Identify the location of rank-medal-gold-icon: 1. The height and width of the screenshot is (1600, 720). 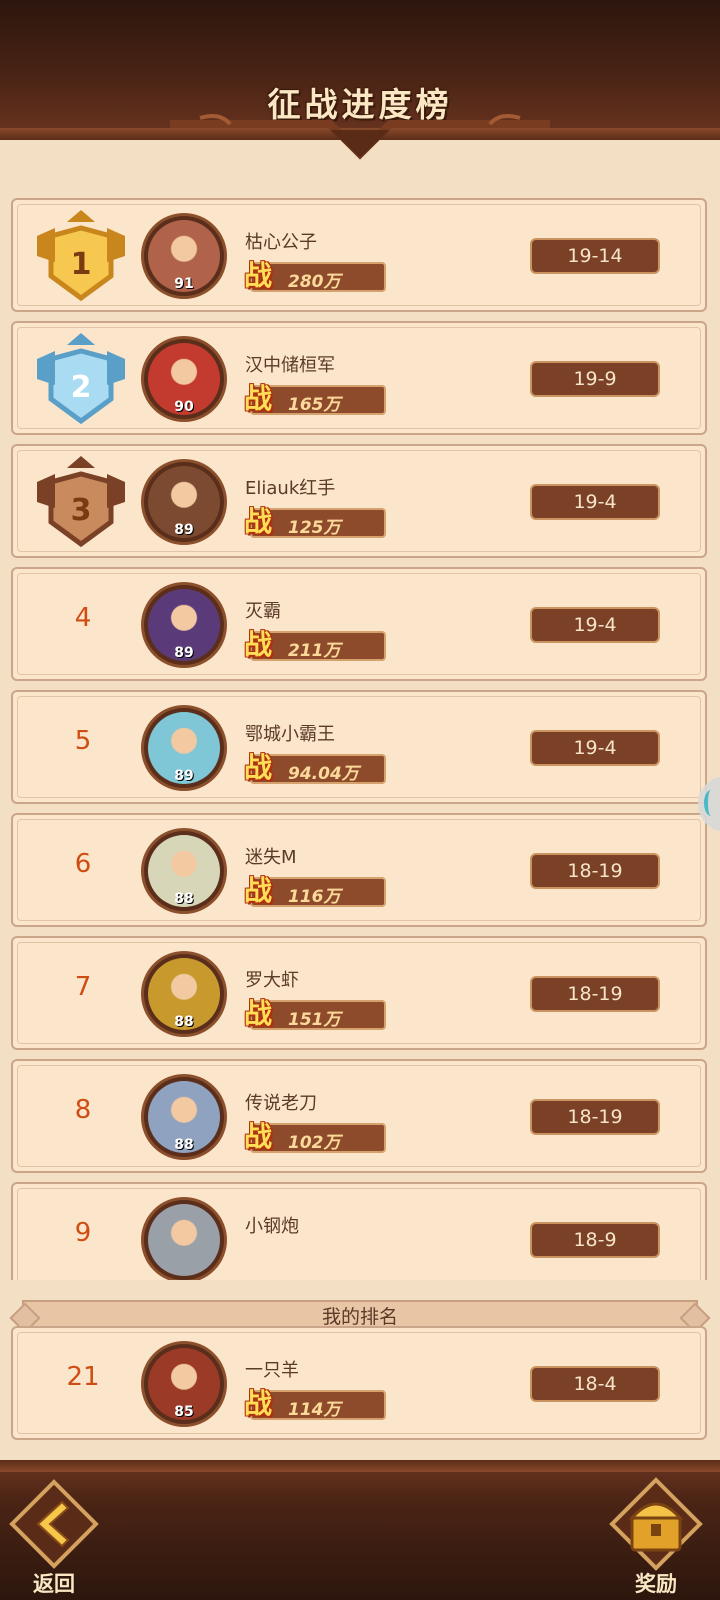
(81, 256).